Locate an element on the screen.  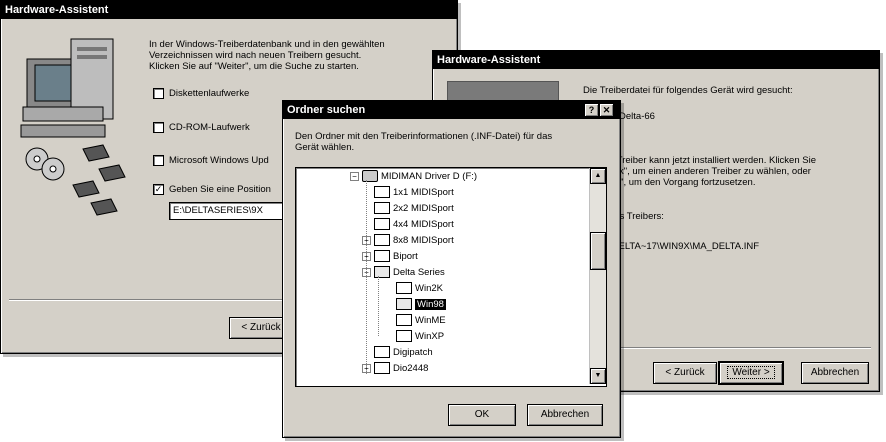
next-button-label: Weiter > is located at coordinates (751, 372).